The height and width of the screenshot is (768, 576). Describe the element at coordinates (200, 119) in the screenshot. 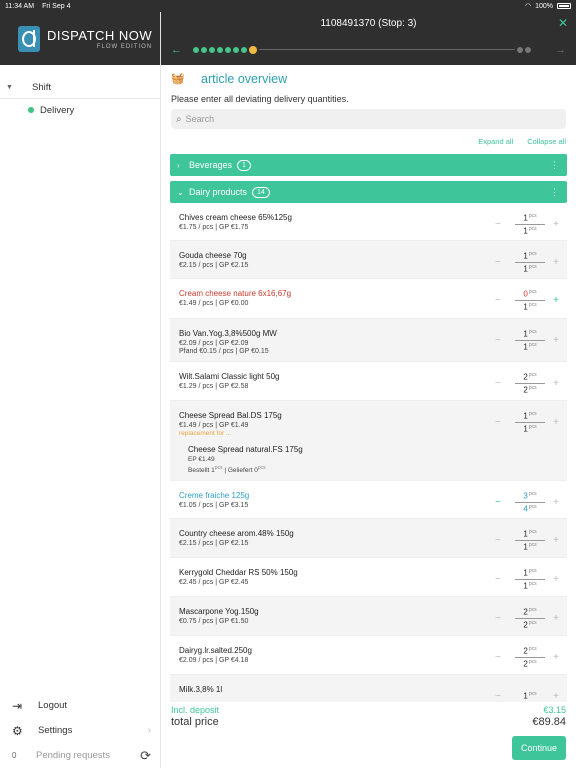

I see `search-placeholder: Search` at that location.